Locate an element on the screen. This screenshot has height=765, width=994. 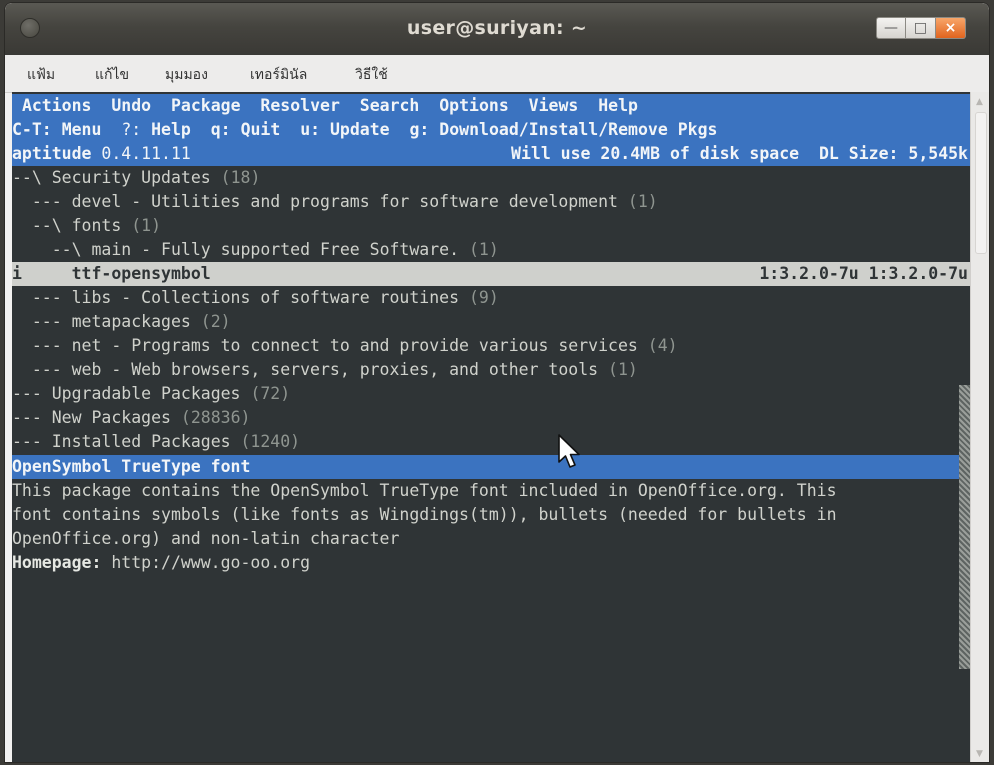
apt-menu-options: Options is located at coordinates (474, 105).